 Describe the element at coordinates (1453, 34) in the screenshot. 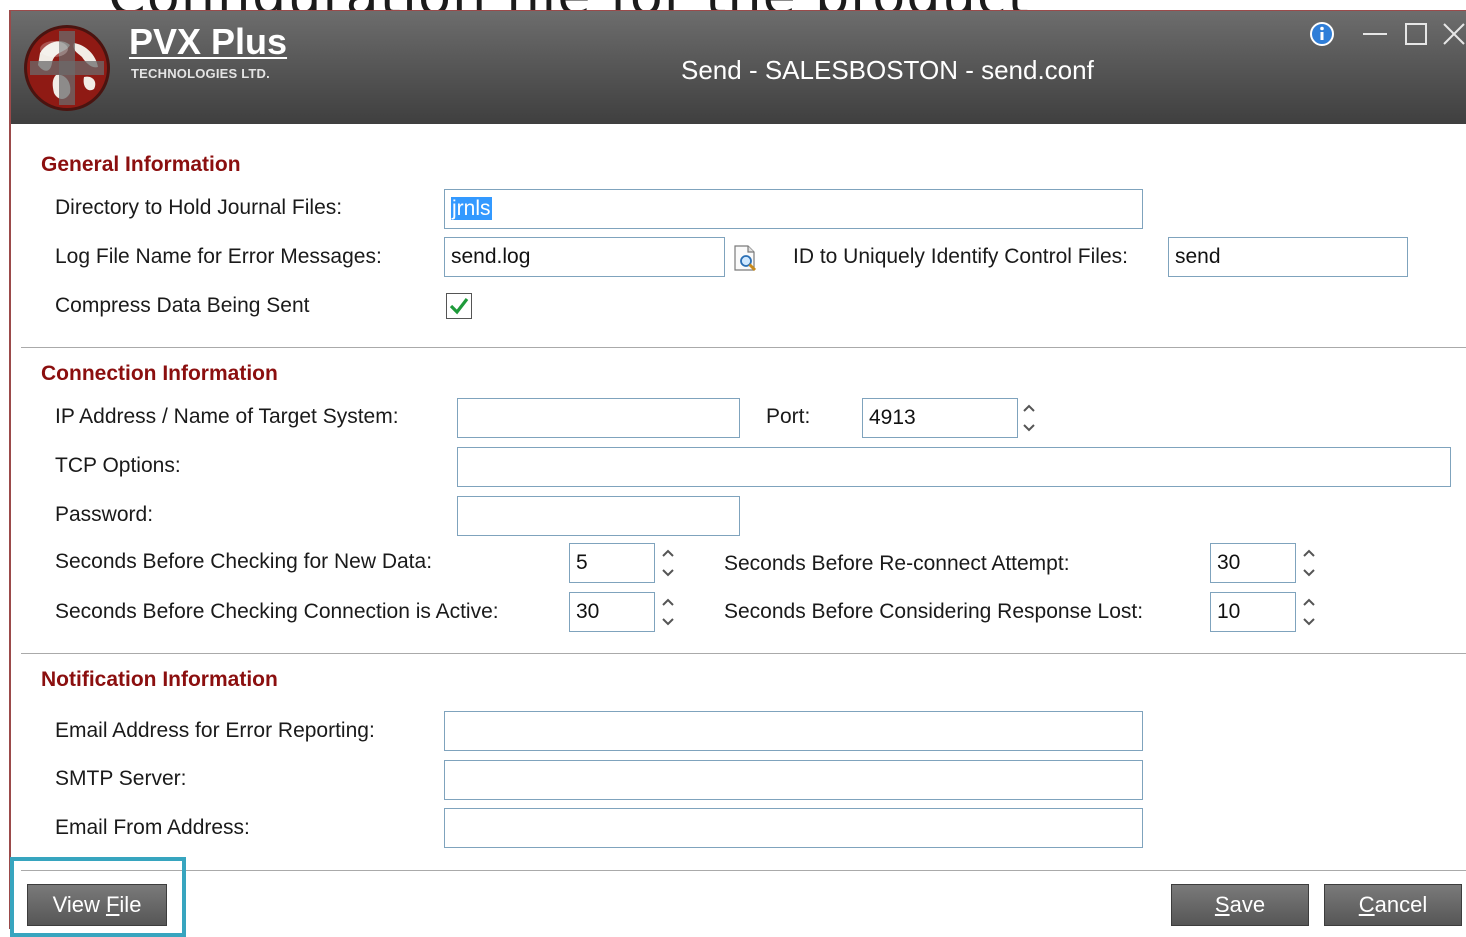

I see `close-icon` at that location.